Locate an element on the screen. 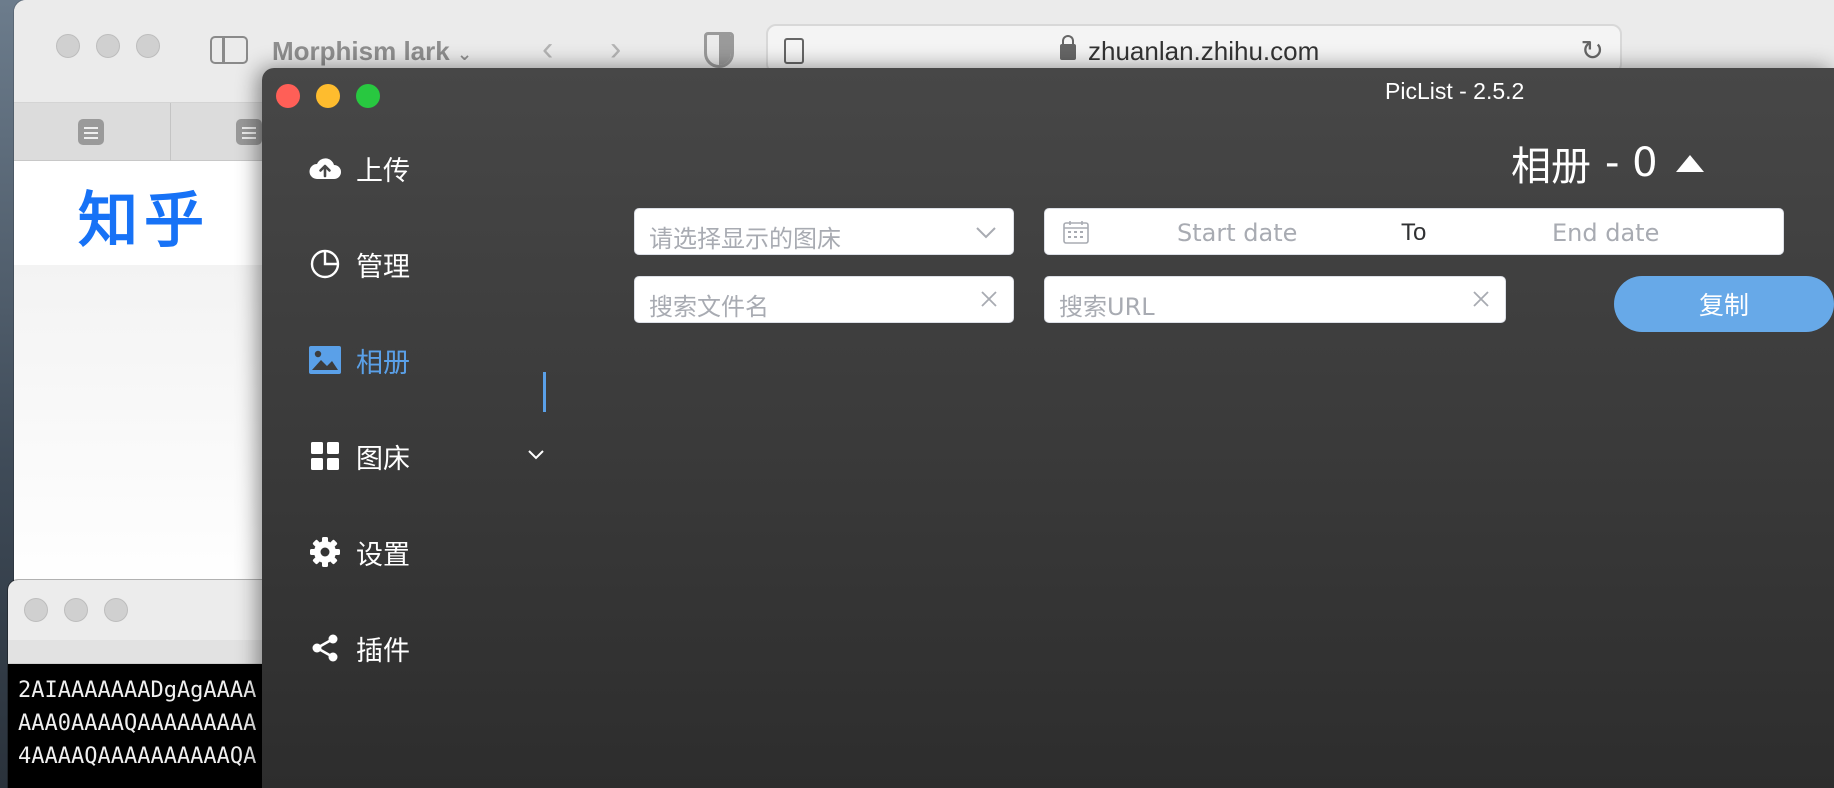  sidebar-item-manage: 管理 is located at coordinates (359, 264).